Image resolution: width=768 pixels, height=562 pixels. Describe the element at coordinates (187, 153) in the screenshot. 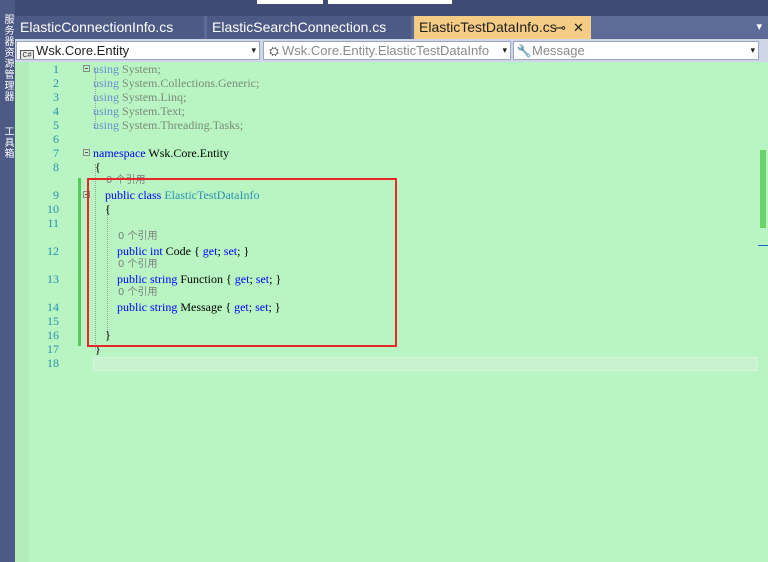

I see `code-token: Wsk.Core.Entity` at that location.